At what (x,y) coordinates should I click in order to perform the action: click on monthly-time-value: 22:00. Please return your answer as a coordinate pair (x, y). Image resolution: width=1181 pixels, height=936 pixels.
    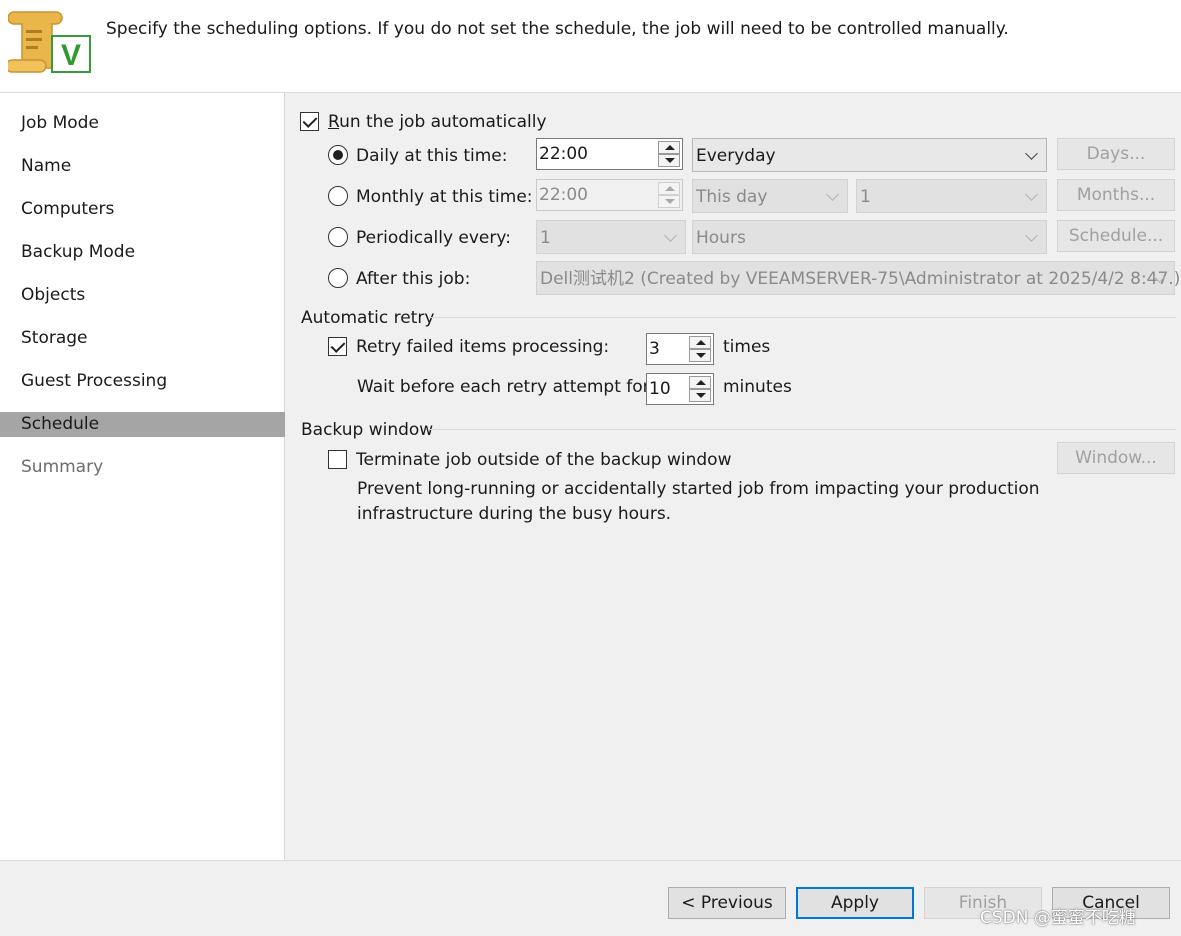
    Looking at the image, I should click on (563, 195).